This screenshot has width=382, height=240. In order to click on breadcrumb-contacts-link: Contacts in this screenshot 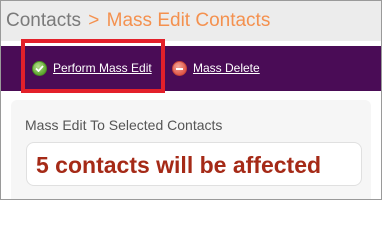, I will do `click(43, 20)`.